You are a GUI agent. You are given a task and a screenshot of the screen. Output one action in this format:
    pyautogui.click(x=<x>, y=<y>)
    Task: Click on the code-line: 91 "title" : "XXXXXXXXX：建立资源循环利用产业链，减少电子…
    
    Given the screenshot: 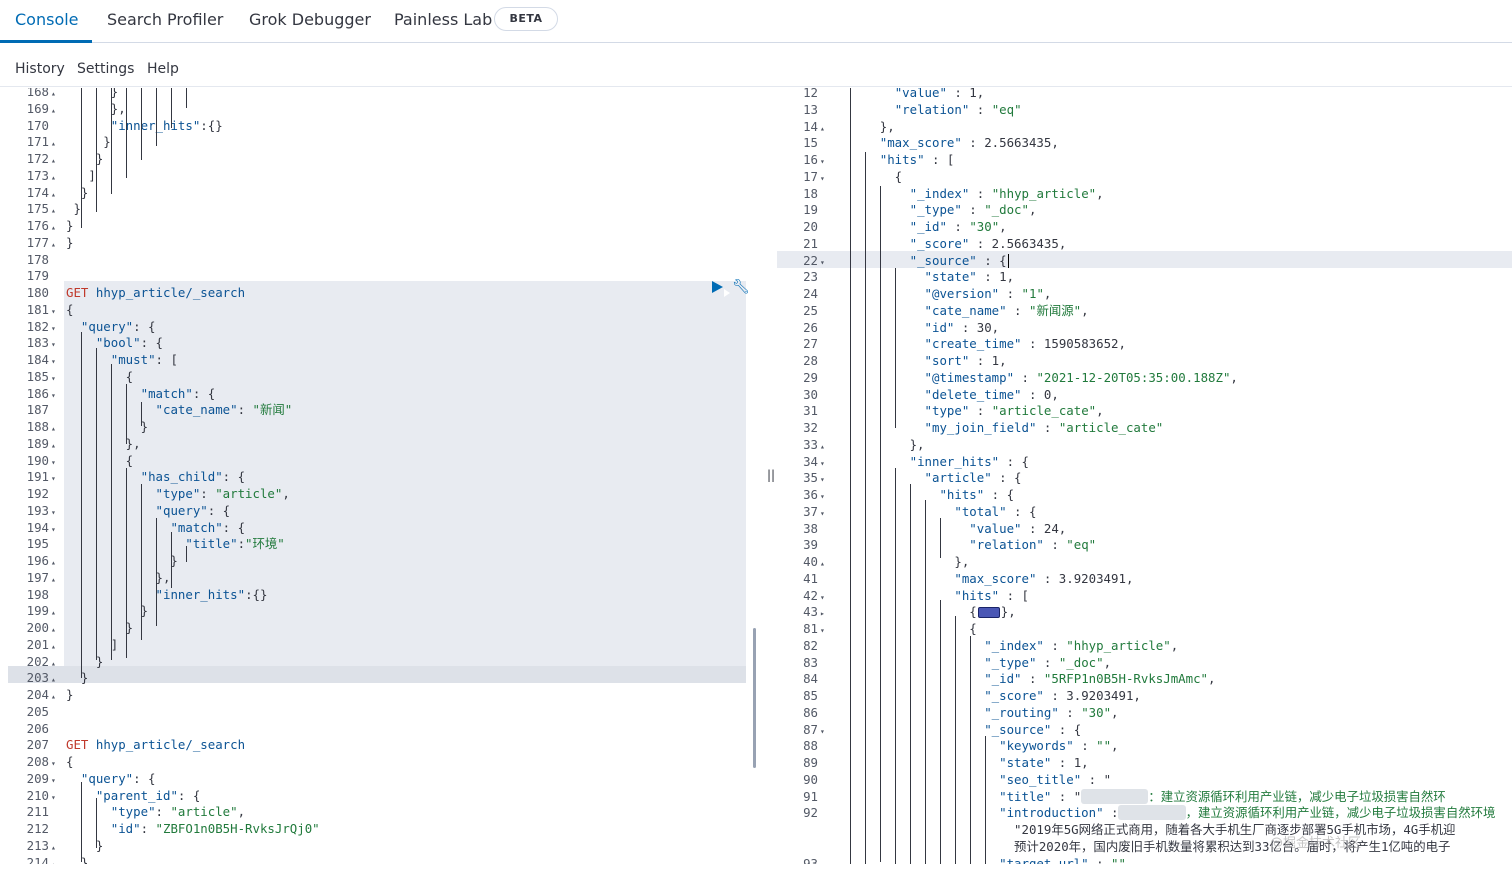 What is the action you would take?
    pyautogui.click(x=1111, y=796)
    